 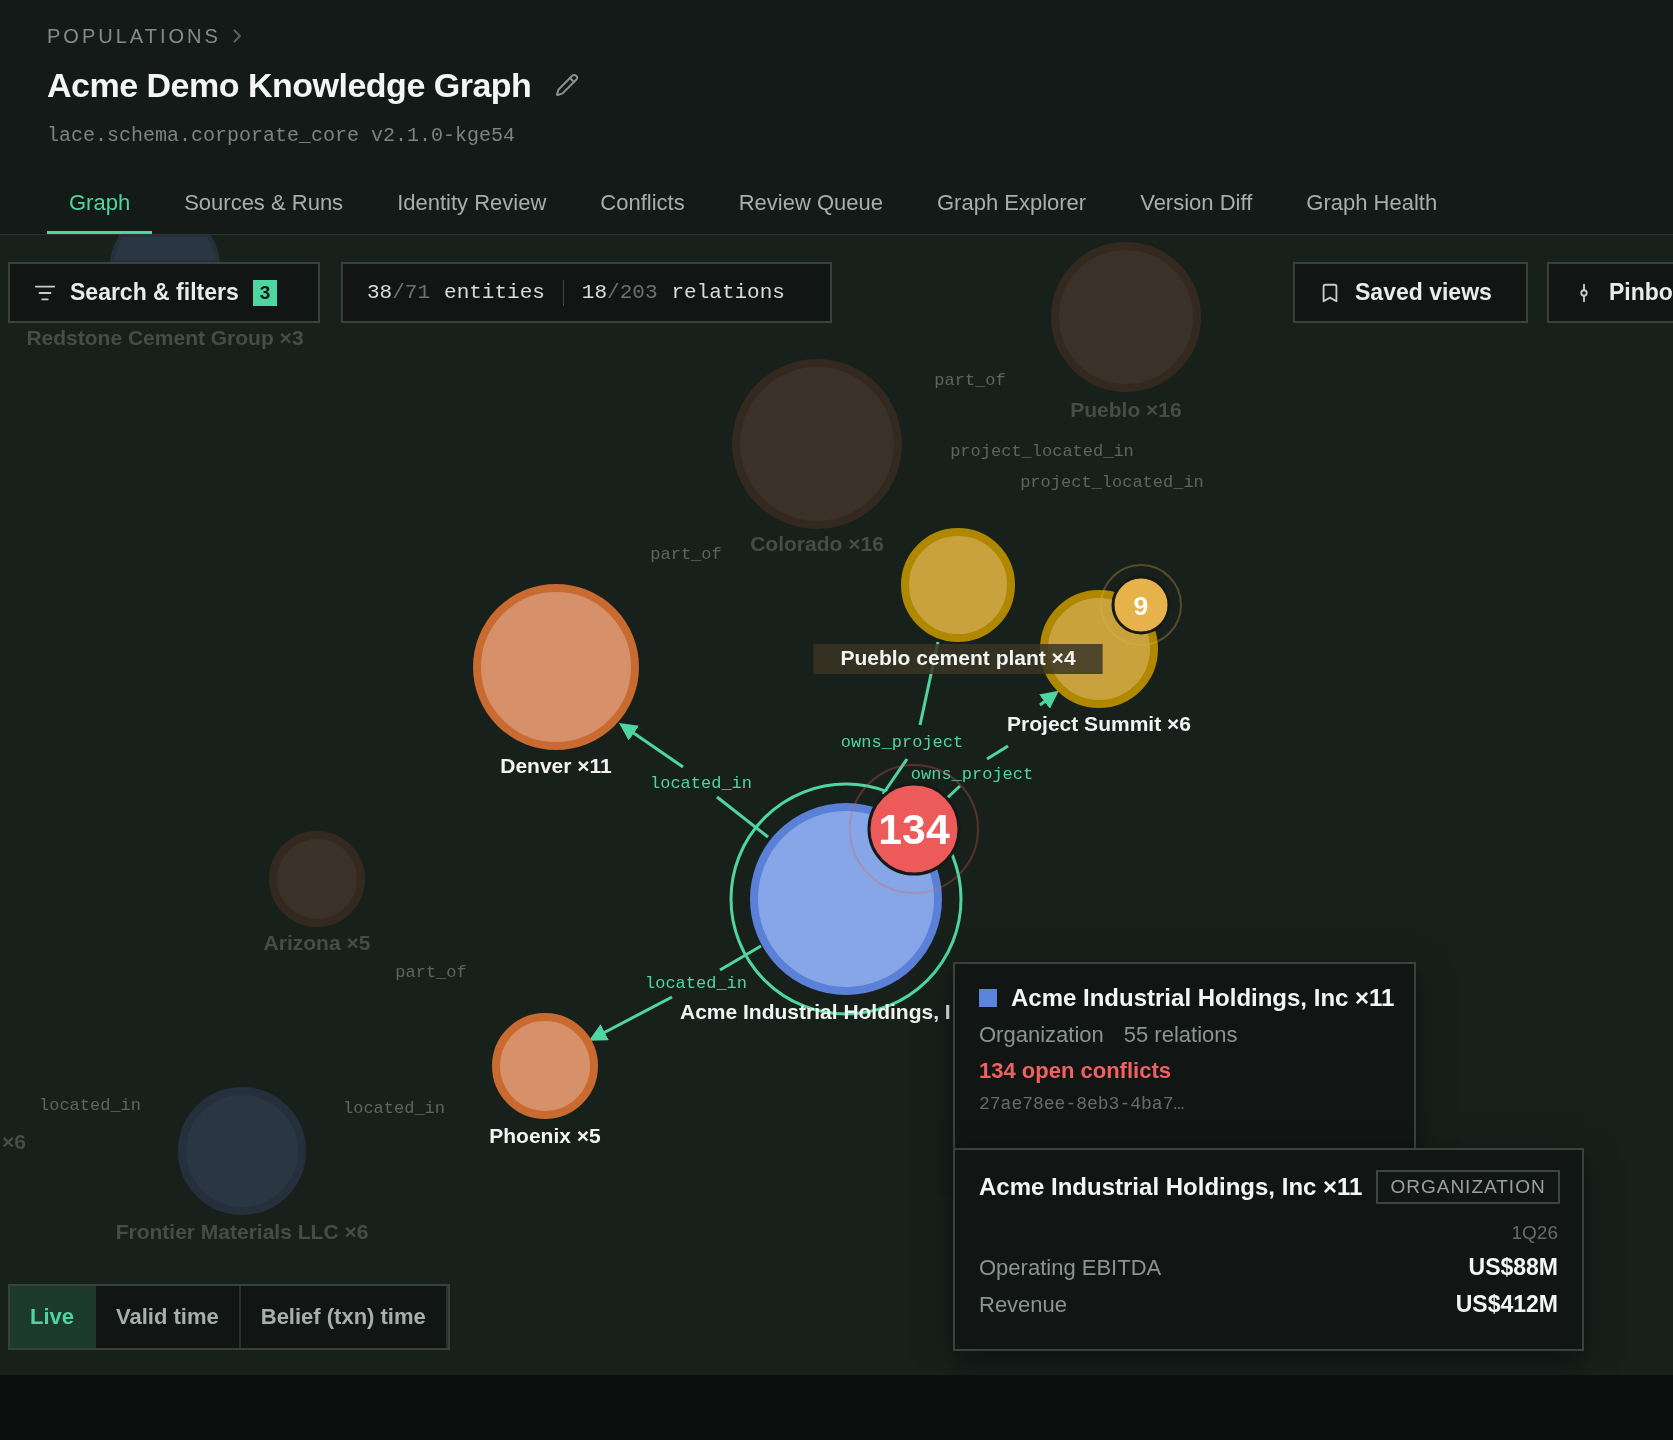 What do you see at coordinates (1410, 292) in the screenshot?
I see `saved-views-button: Saved views` at bounding box center [1410, 292].